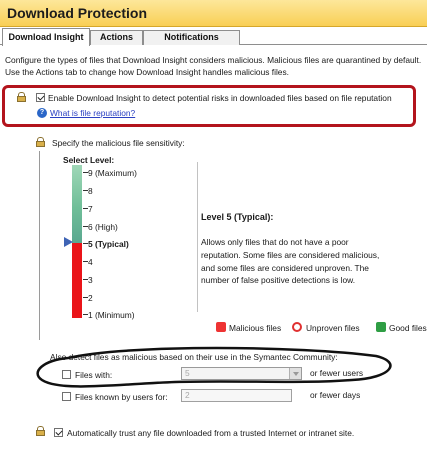 The image size is (427, 449). What do you see at coordinates (116, 37) in the screenshot?
I see `tab-actions: Actions` at bounding box center [116, 37].